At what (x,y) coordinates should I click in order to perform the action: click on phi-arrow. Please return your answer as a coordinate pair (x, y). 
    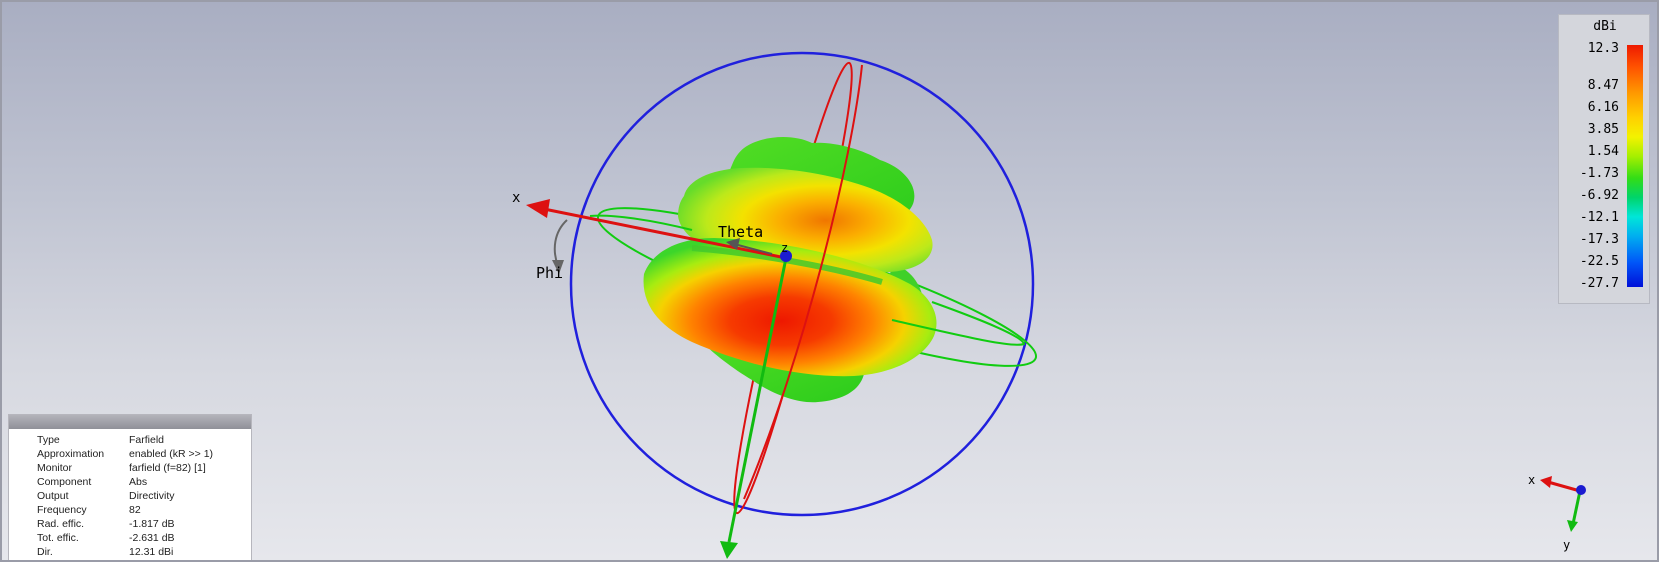
    Looking at the image, I should click on (560, 243).